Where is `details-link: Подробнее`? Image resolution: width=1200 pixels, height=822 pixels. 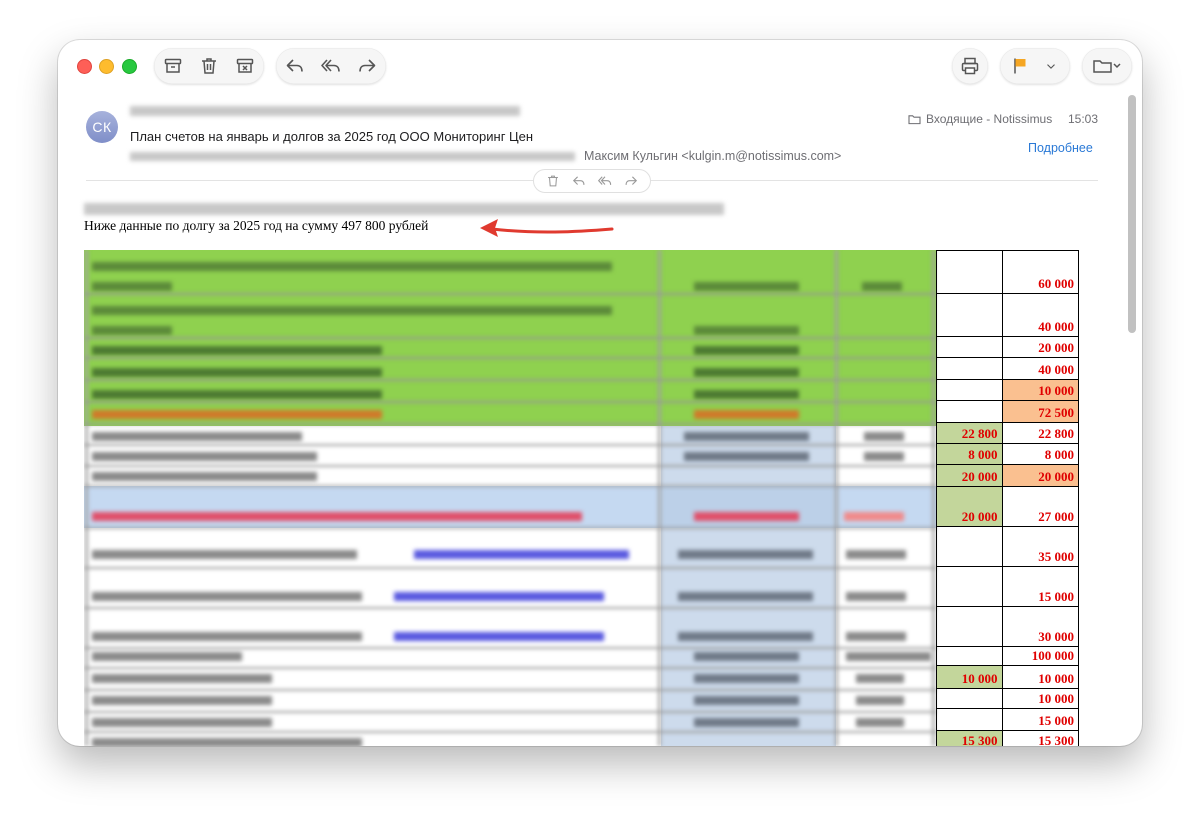 details-link: Подробнее is located at coordinates (1060, 148).